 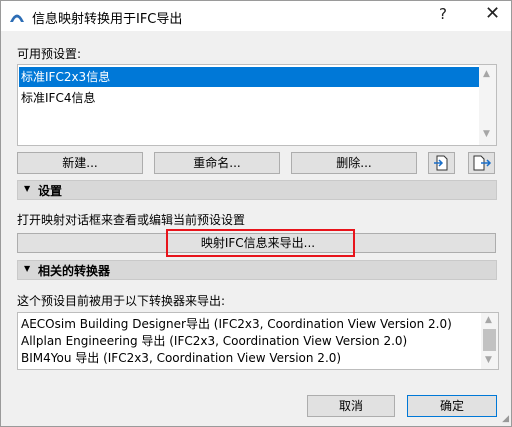 I want to click on converters-section-header: ▼ 相关的转换器, so click(x=257, y=270).